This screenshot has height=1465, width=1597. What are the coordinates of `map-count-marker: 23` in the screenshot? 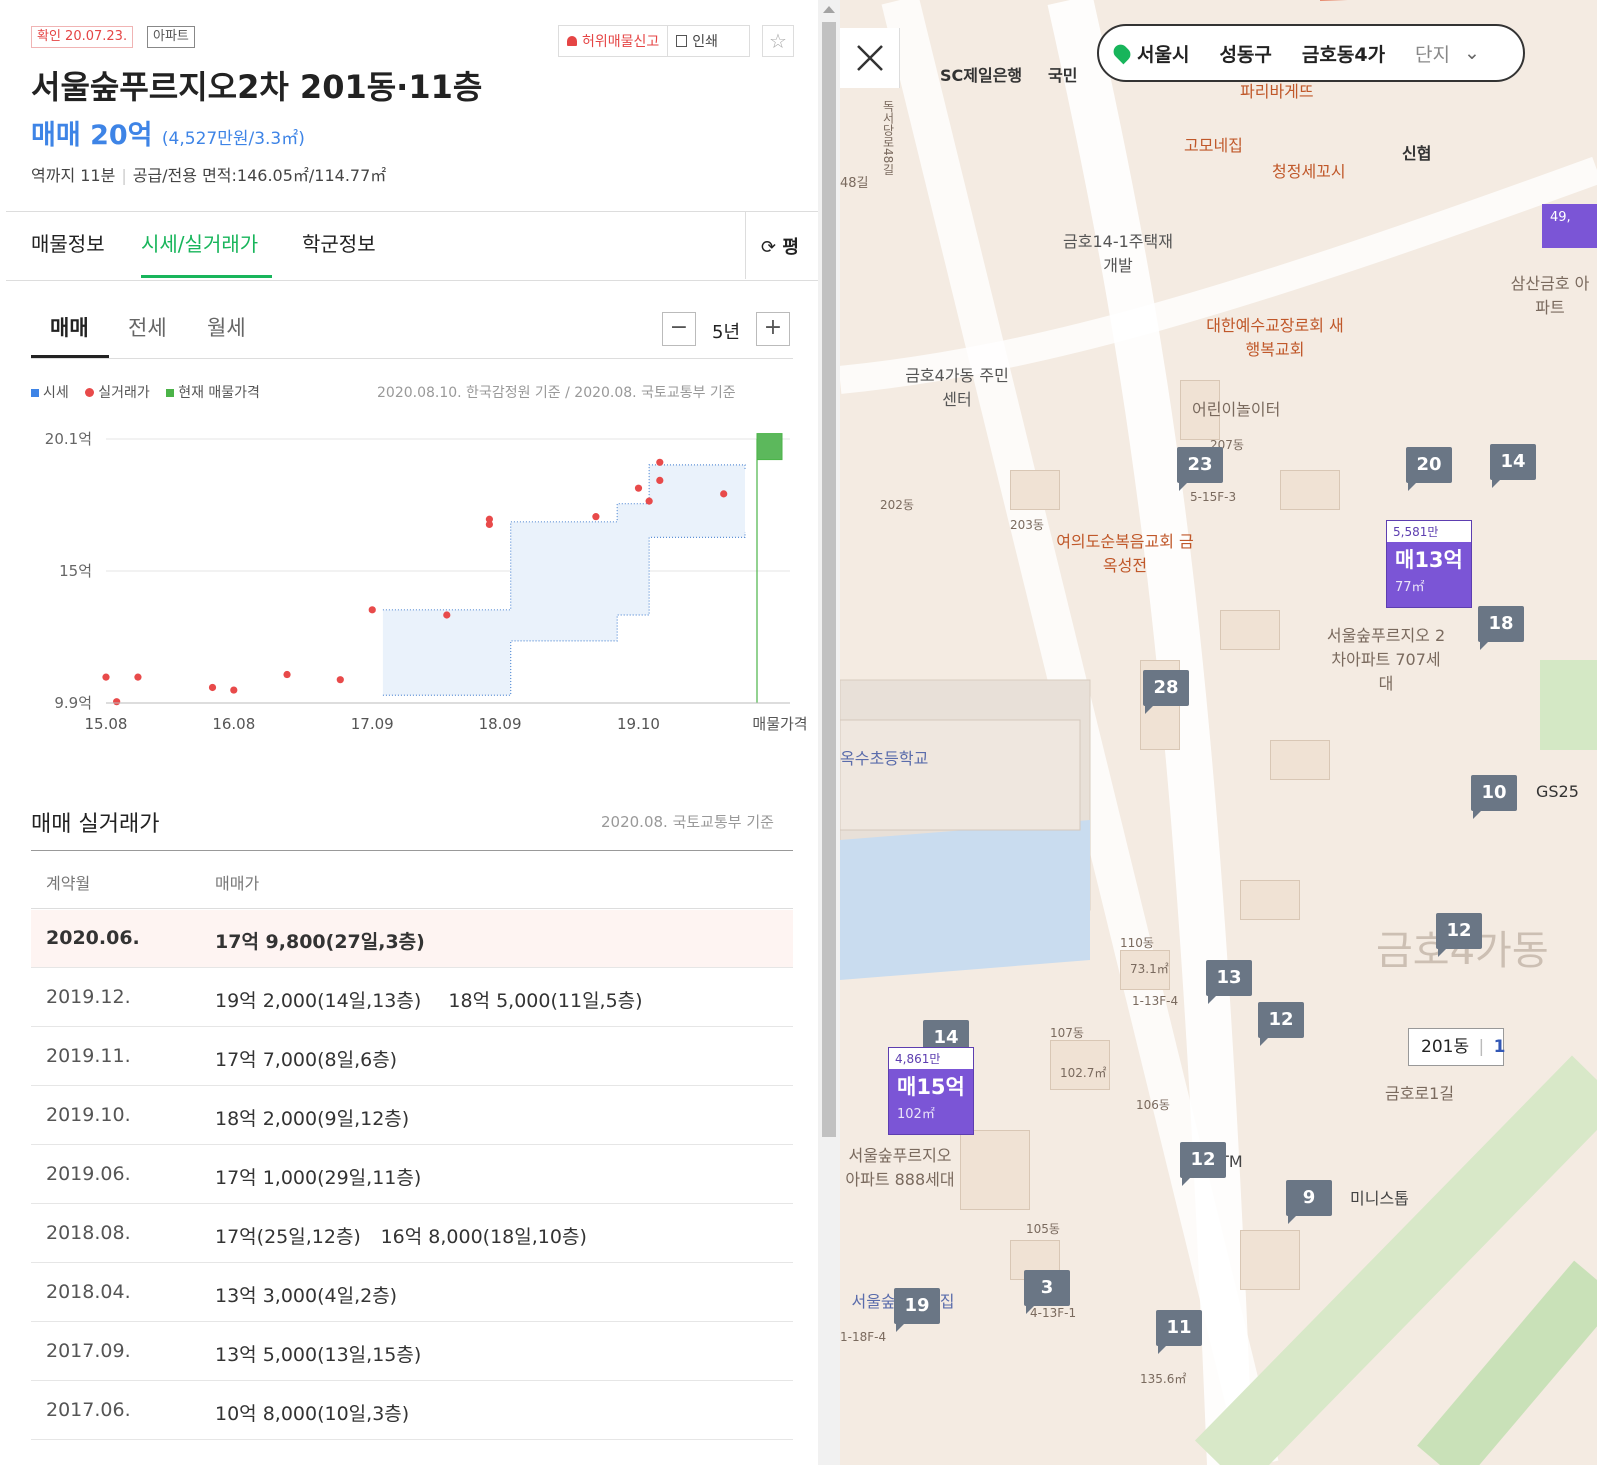 It's located at (1200, 469).